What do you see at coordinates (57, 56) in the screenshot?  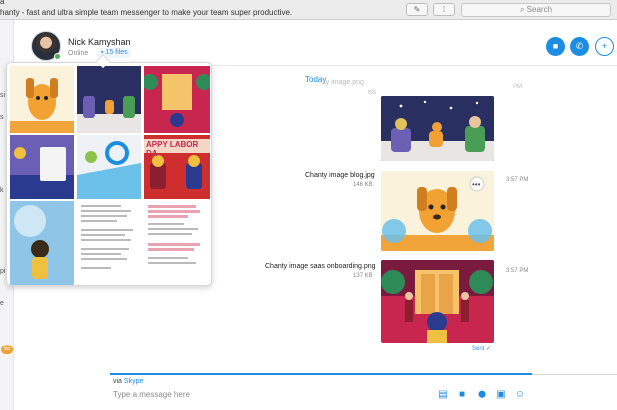 I see `online-status-dot` at bounding box center [57, 56].